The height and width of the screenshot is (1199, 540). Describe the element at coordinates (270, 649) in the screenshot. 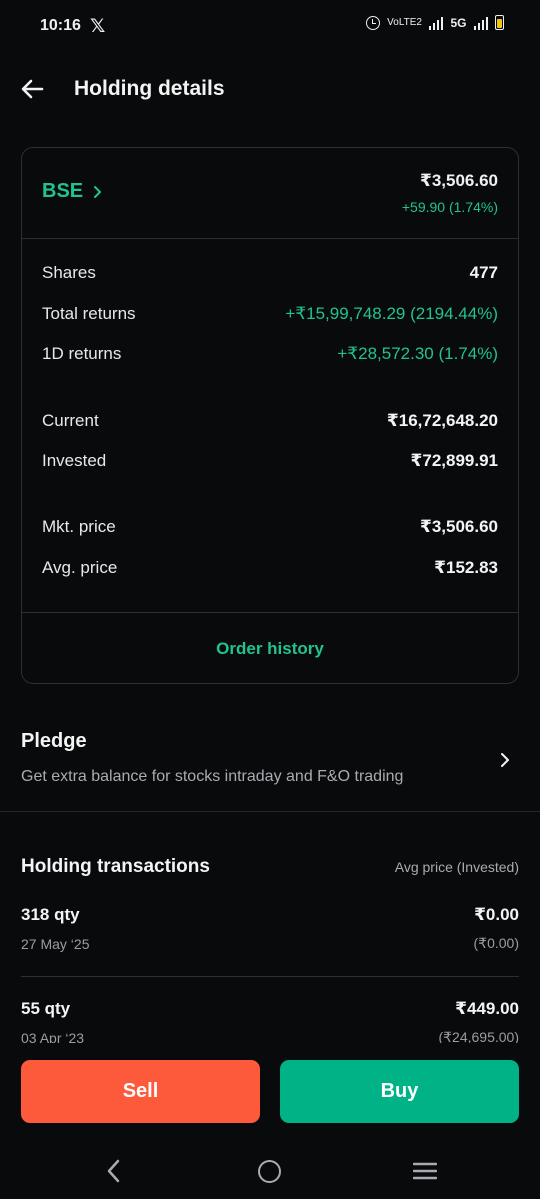

I see `order-history-button: Order history` at that location.